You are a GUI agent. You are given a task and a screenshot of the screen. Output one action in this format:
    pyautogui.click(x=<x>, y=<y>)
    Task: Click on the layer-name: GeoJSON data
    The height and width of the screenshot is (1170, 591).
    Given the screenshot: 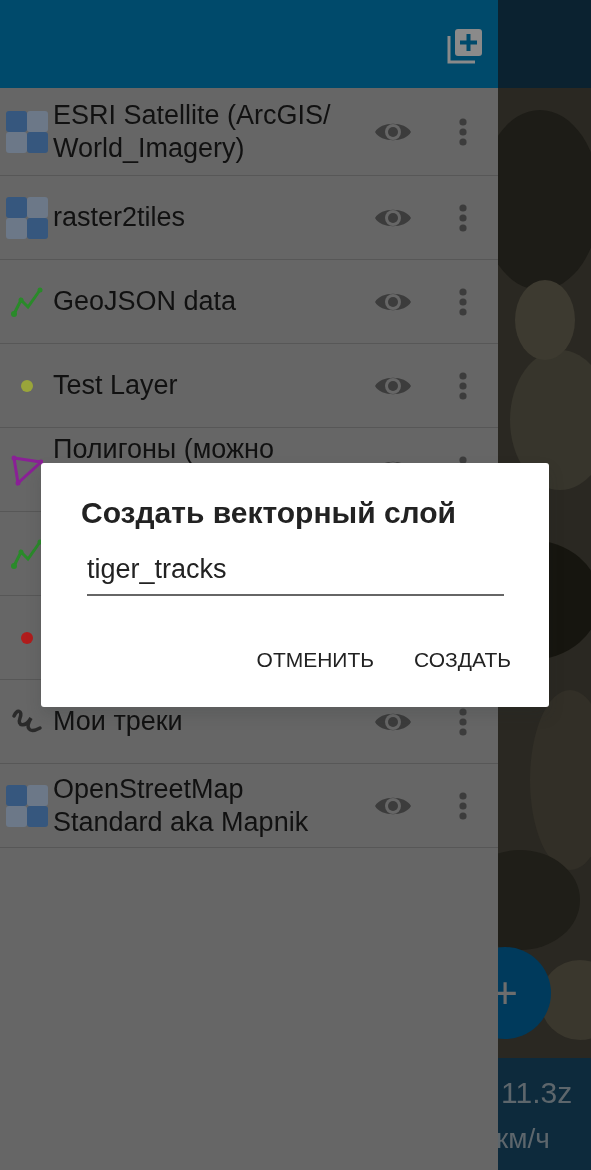 What is the action you would take?
    pyautogui.click(x=145, y=301)
    